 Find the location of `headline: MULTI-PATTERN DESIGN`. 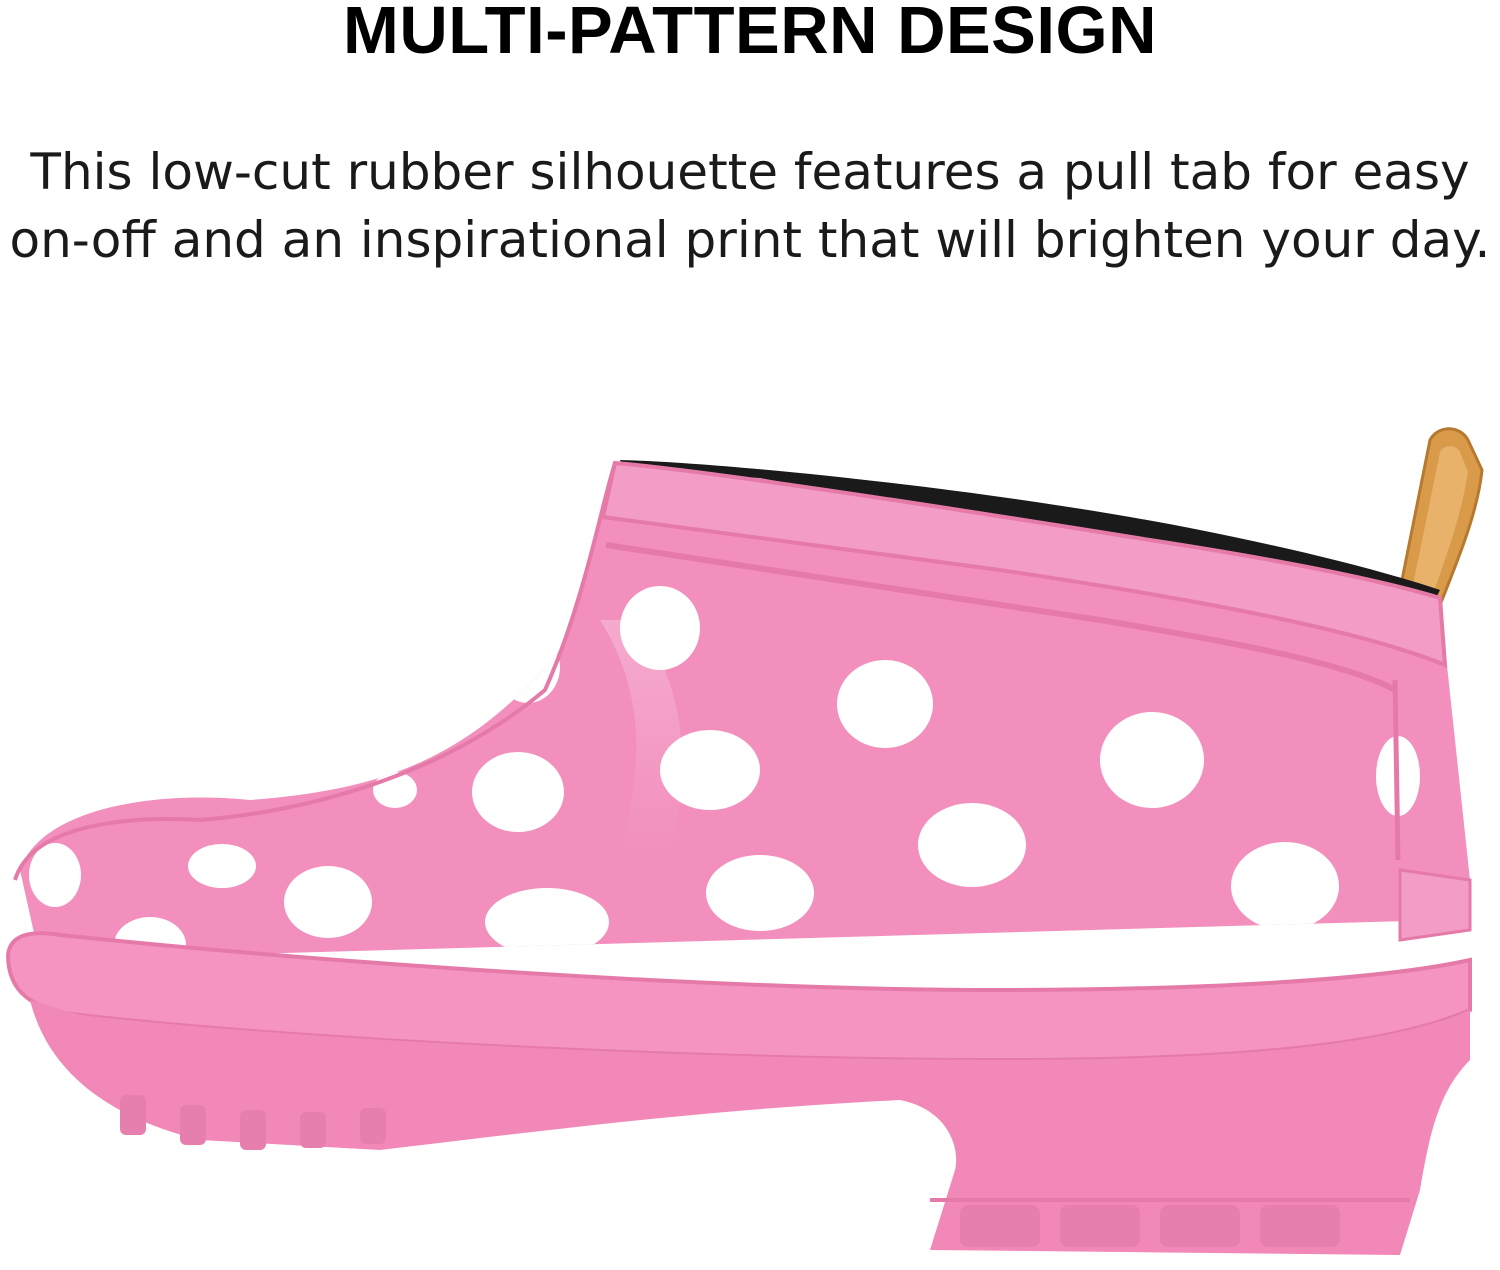

headline: MULTI-PATTERN DESIGN is located at coordinates (750, 34).